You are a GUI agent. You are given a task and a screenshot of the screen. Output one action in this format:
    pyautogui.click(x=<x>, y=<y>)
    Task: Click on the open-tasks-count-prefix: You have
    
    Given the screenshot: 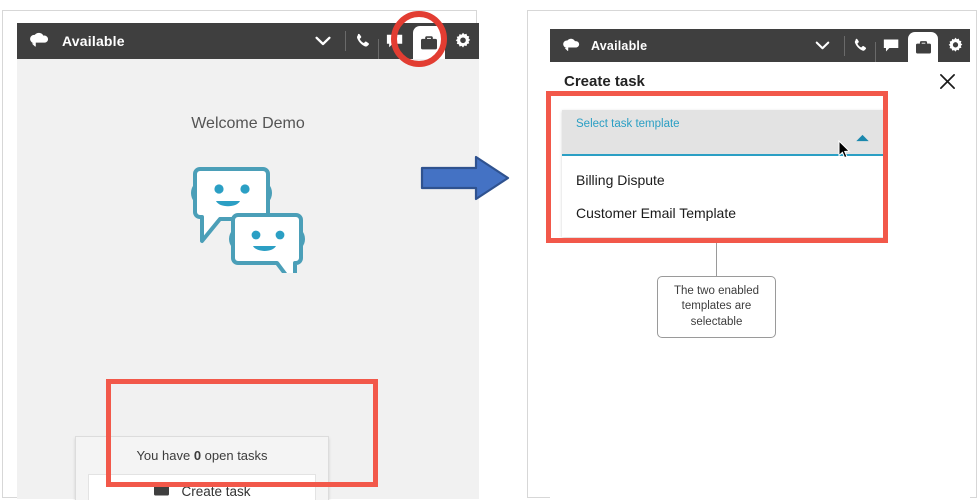 What is the action you would take?
    pyautogui.click(x=165, y=455)
    